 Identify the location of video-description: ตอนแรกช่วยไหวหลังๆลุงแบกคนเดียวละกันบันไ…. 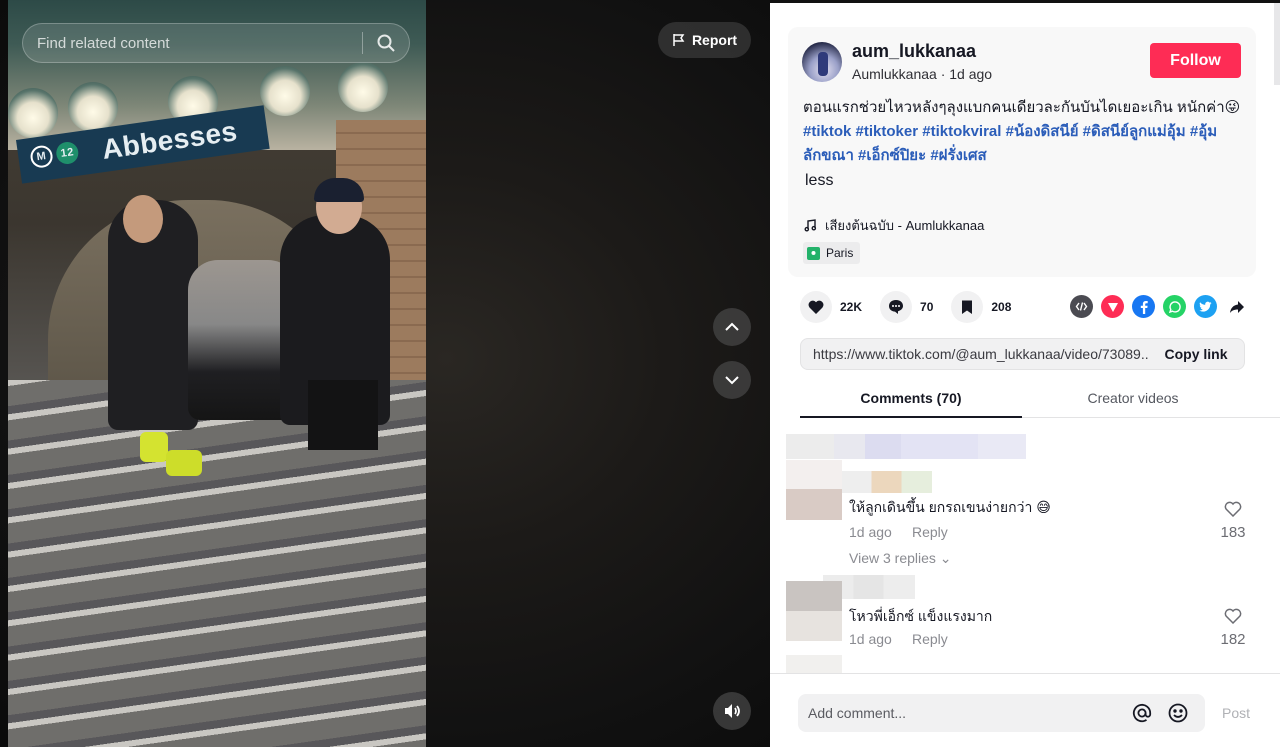
(1023, 132).